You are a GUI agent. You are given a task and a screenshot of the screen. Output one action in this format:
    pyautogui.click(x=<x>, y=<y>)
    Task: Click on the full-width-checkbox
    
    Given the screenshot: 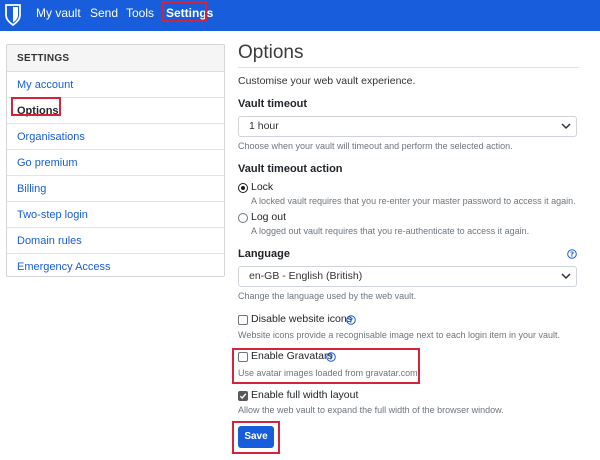 What is the action you would take?
    pyautogui.click(x=243, y=396)
    